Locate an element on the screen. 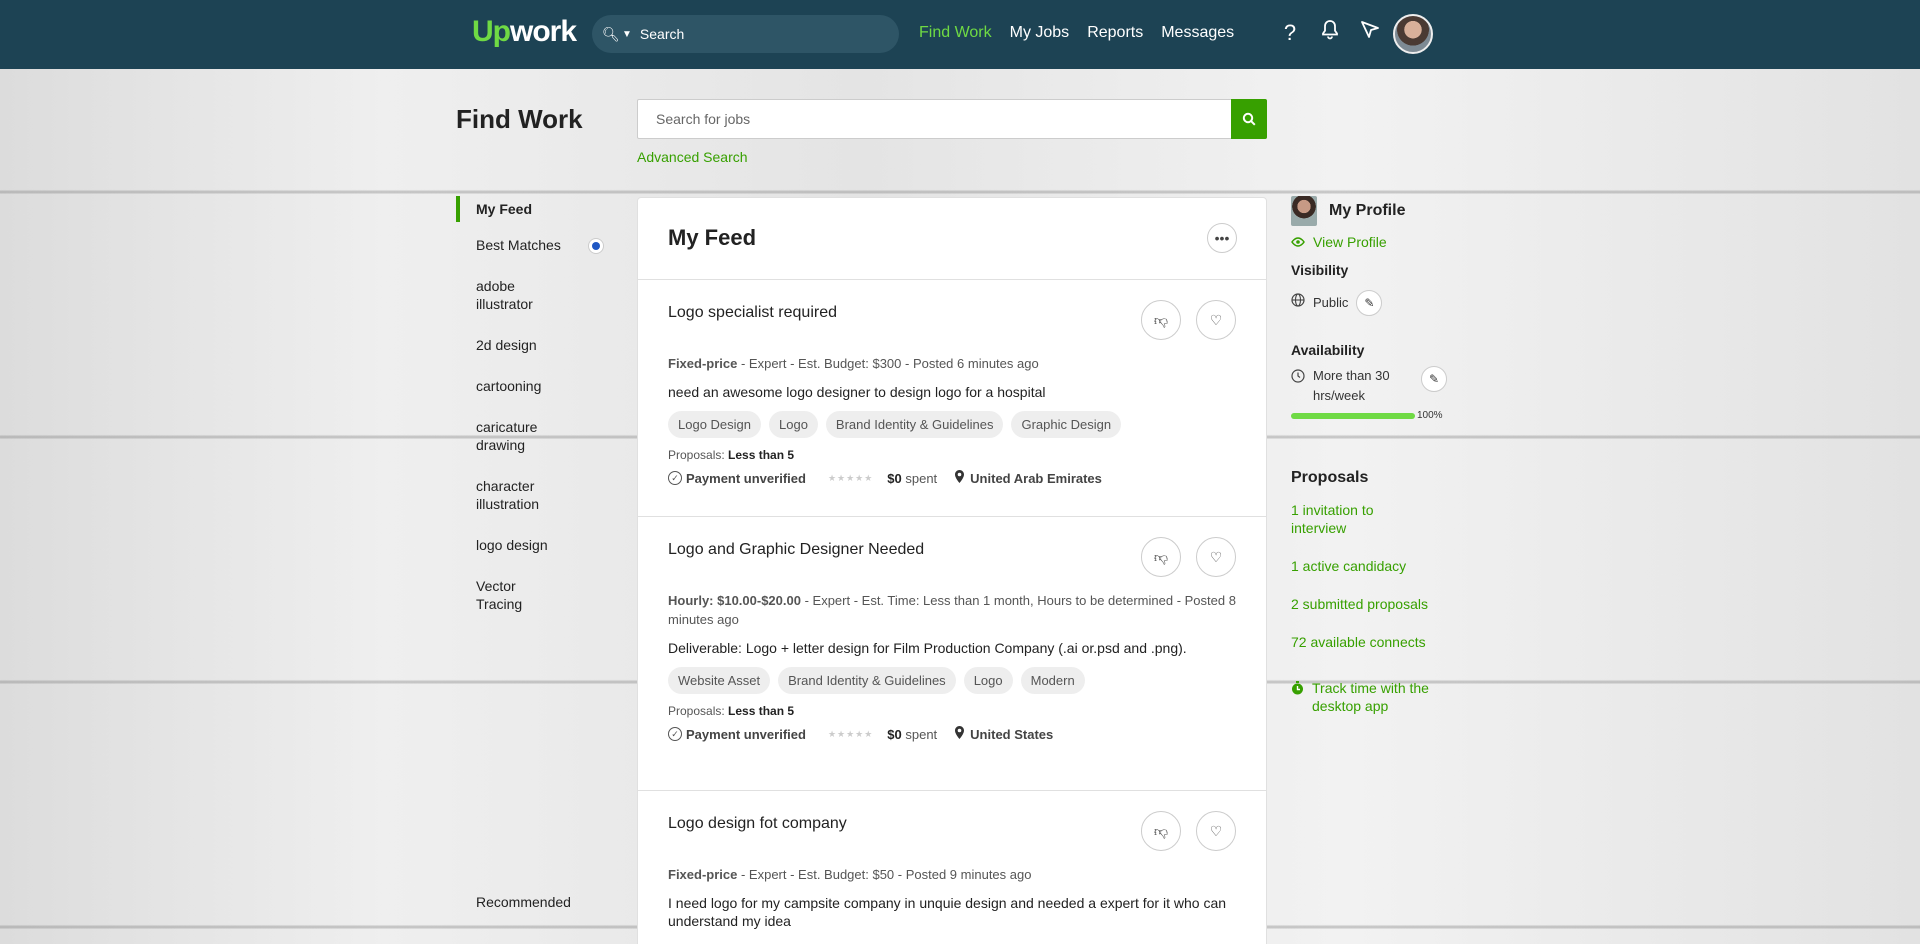 This screenshot has width=1920, height=944. sidebar-item-vector-tracing: Vector Tracing is located at coordinates (501, 595).